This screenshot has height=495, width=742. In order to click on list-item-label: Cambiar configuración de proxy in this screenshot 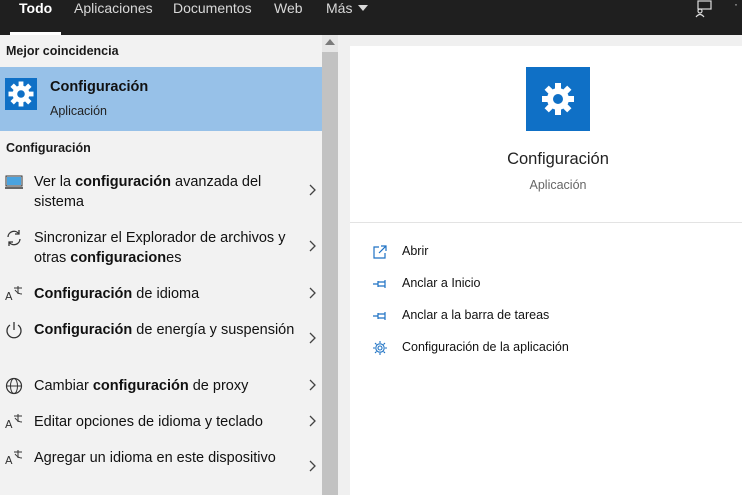, I will do `click(141, 386)`.